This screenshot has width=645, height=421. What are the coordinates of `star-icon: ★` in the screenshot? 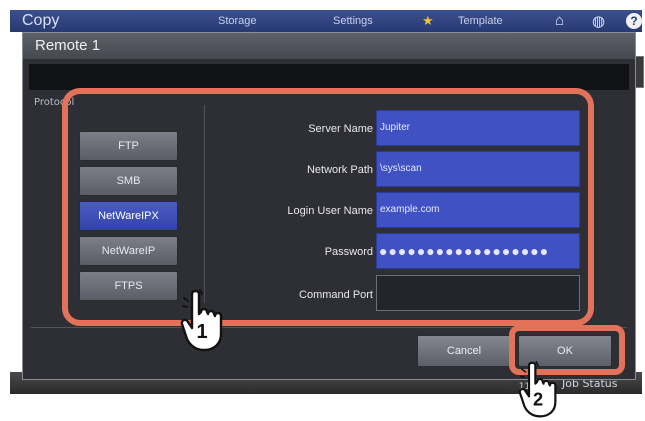 It's located at (428, 21).